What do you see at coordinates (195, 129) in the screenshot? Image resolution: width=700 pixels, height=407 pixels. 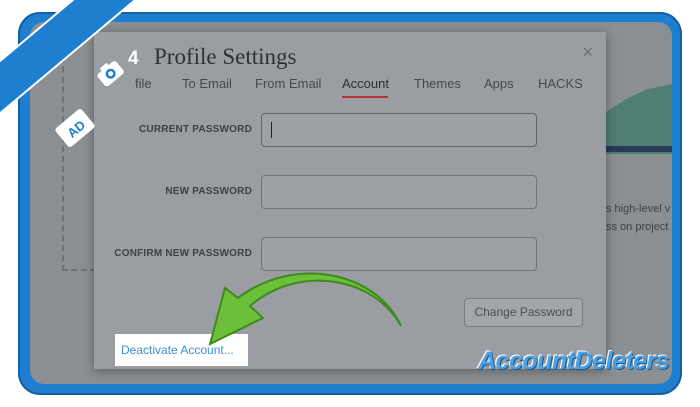 I see `current-password-label: CURRENT PASSWORD` at bounding box center [195, 129].